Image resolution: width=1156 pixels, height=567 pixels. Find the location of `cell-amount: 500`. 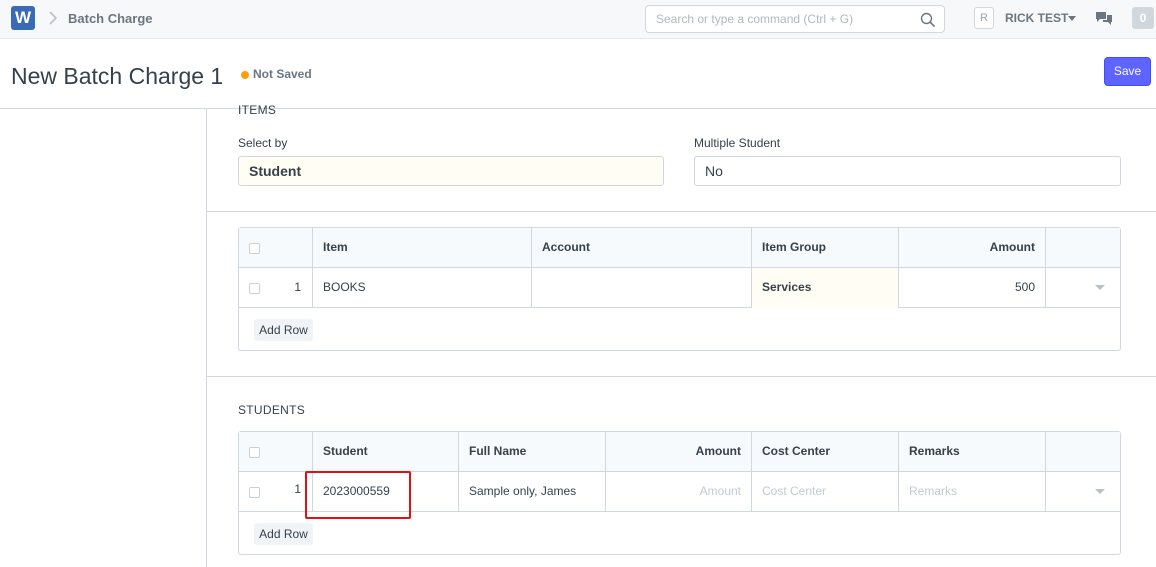

cell-amount: 500 is located at coordinates (972, 288).